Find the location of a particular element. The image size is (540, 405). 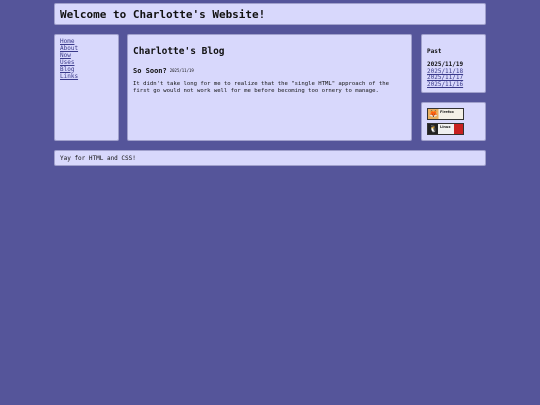

firefox-icon: 🦊 is located at coordinates (433, 114).